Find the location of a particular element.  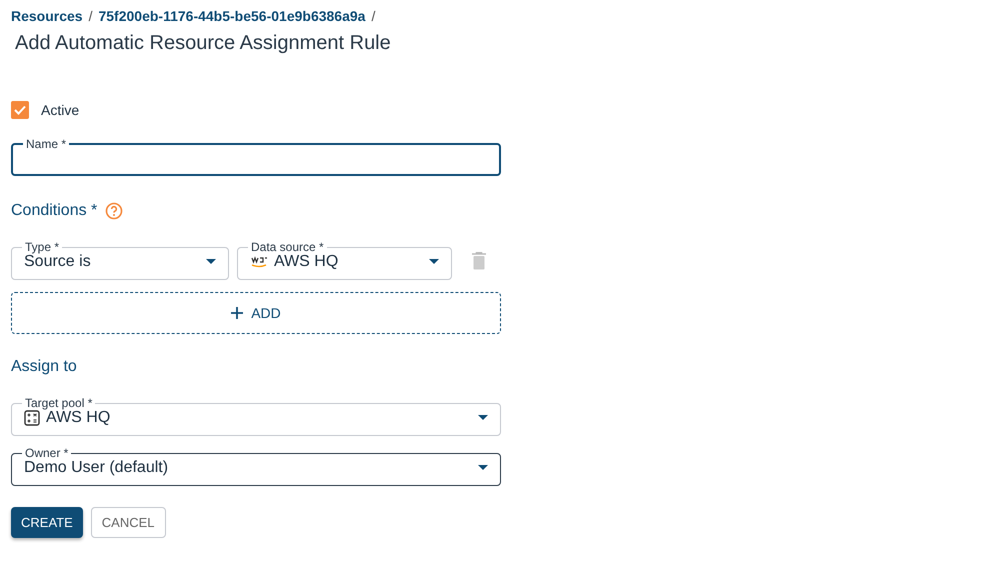

select-field: Target pool * AWS HQ is located at coordinates (256, 417).